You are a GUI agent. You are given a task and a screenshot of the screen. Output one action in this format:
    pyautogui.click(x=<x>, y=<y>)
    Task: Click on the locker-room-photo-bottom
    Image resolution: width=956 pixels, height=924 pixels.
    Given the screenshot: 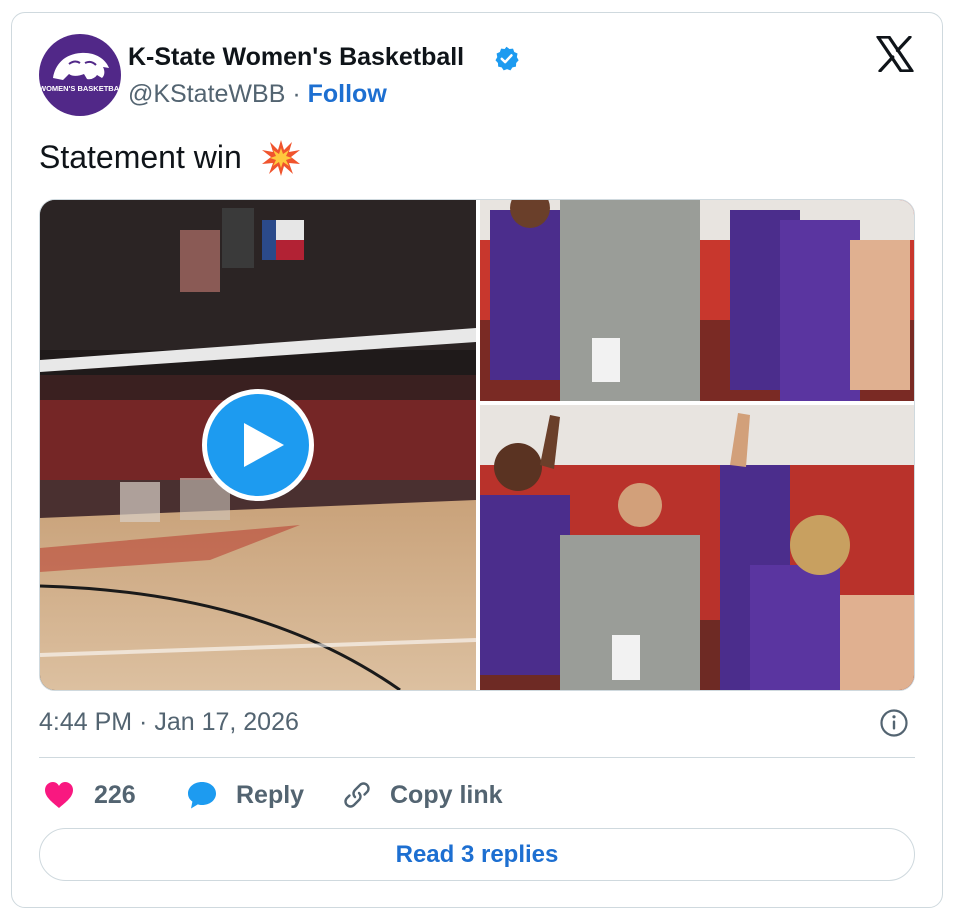 What is the action you would take?
    pyautogui.click(x=697, y=547)
    